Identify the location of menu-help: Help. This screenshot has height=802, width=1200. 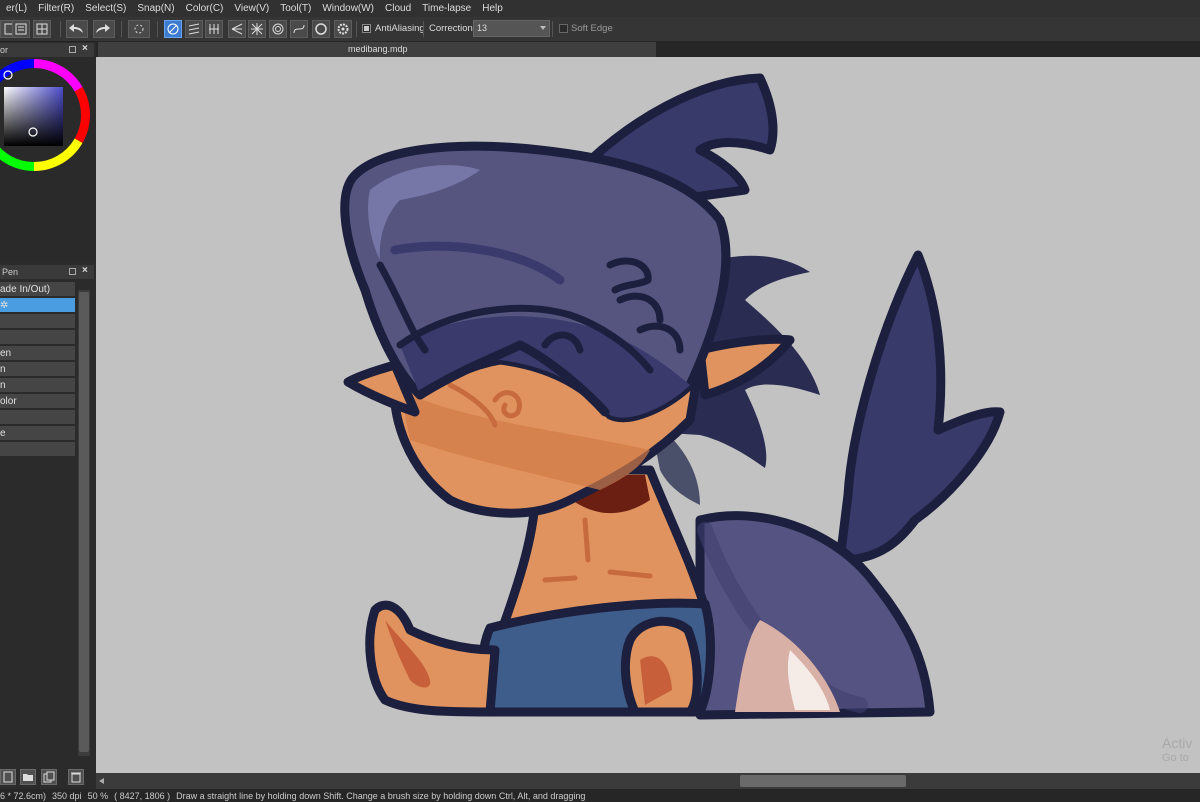
(492, 8).